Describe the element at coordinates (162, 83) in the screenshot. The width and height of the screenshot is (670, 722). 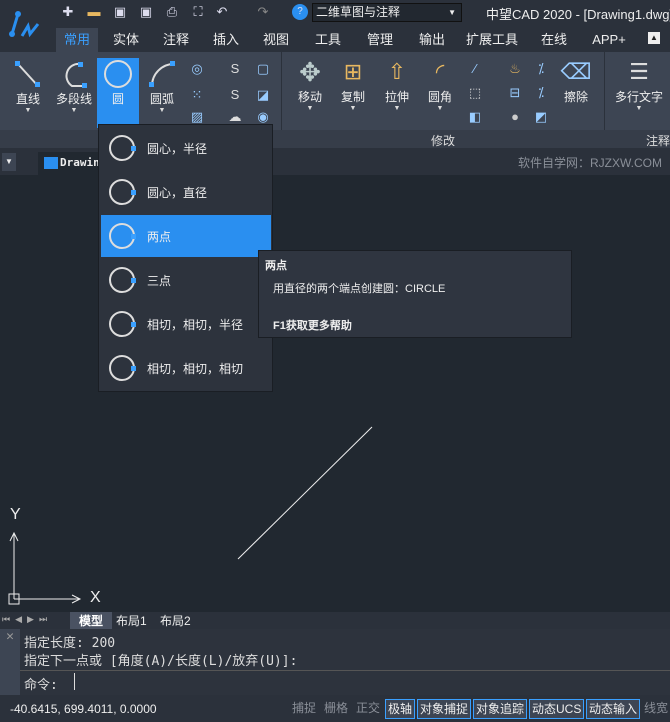
I see `arc-button: 圆弧 ▼` at that location.